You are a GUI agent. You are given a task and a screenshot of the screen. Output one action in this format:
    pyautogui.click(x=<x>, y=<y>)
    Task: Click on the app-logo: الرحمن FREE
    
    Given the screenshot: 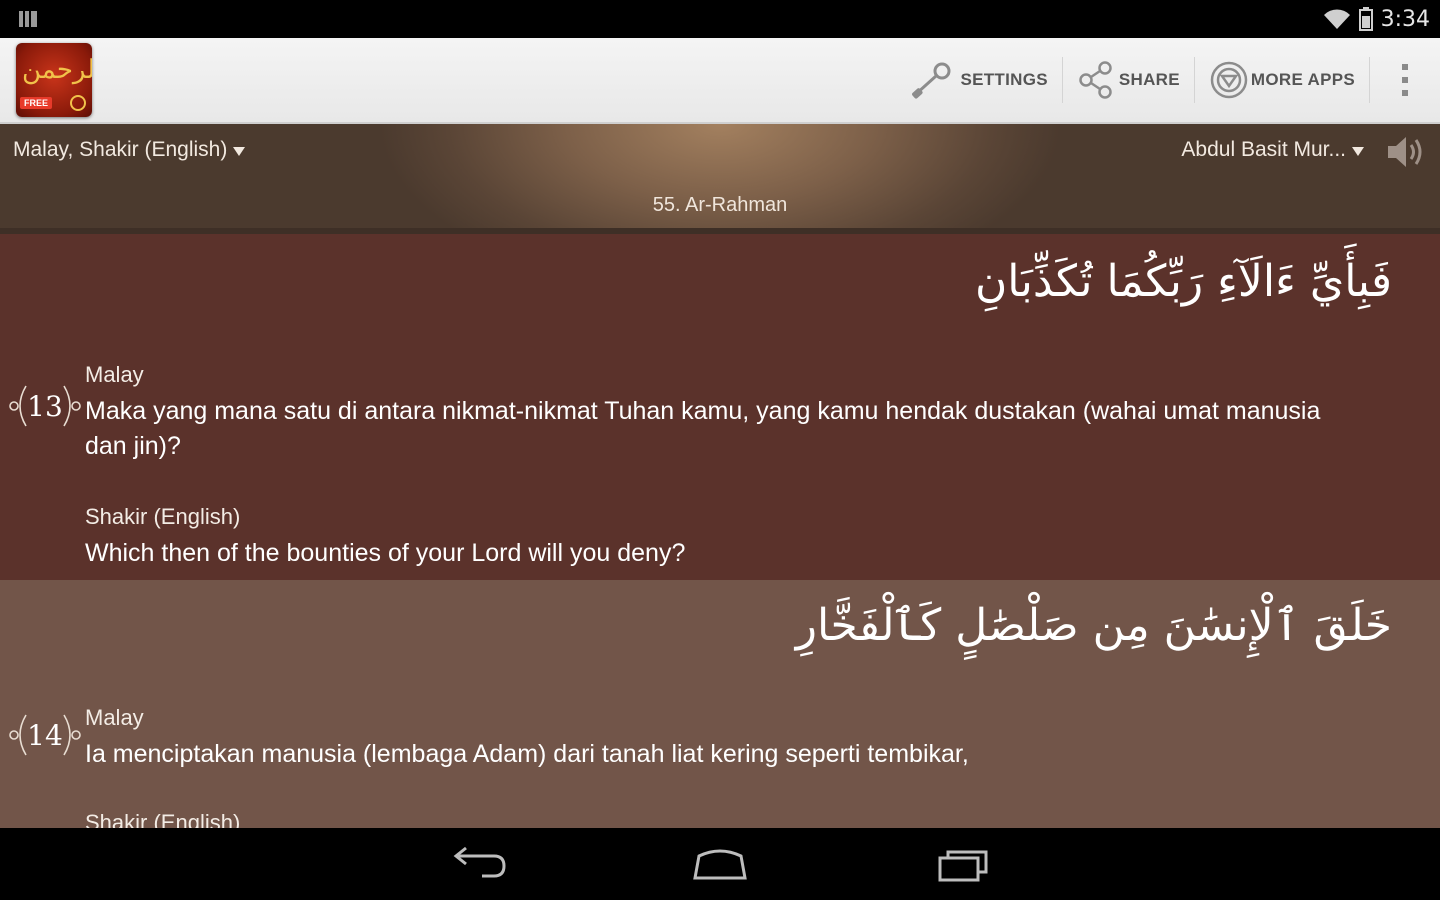 What is the action you would take?
    pyautogui.click(x=54, y=80)
    